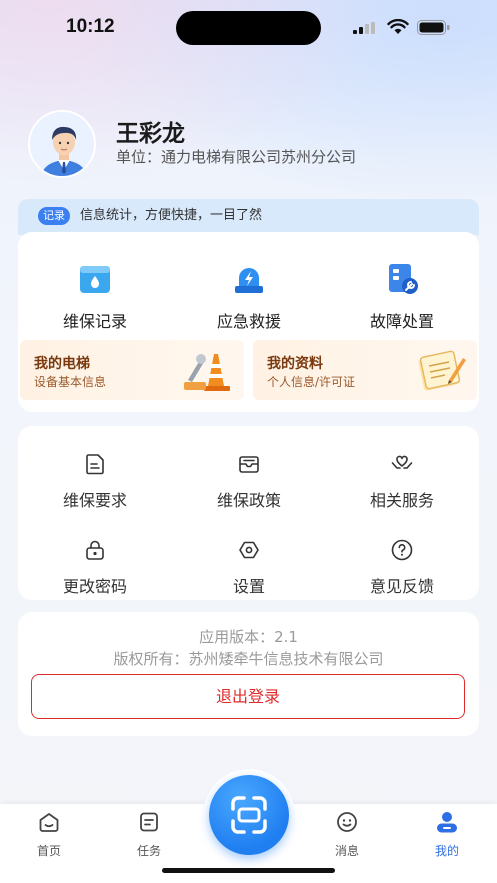 This screenshot has height=883, width=497. I want to click on tab-label: 首页, so click(48, 851).